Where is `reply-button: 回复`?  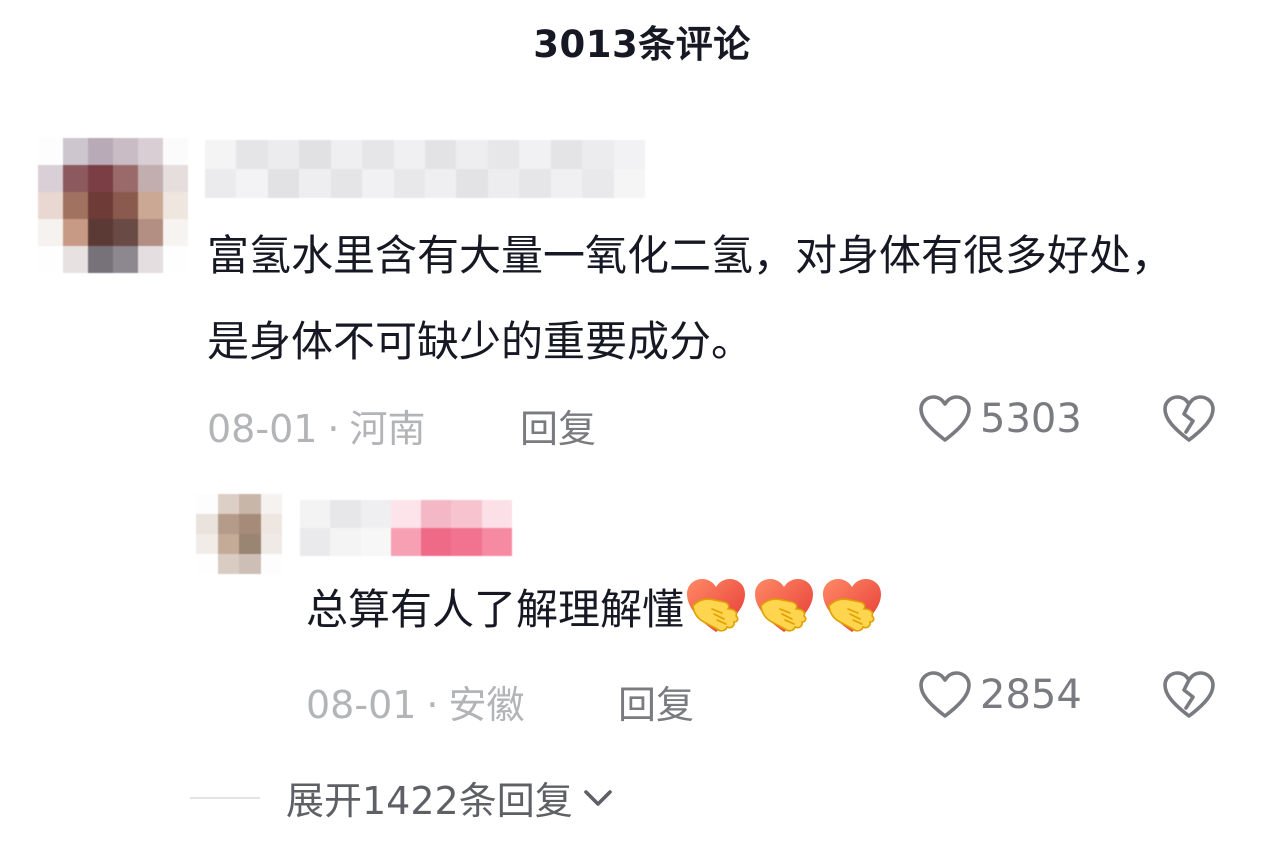
reply-button: 回复 is located at coordinates (558, 425).